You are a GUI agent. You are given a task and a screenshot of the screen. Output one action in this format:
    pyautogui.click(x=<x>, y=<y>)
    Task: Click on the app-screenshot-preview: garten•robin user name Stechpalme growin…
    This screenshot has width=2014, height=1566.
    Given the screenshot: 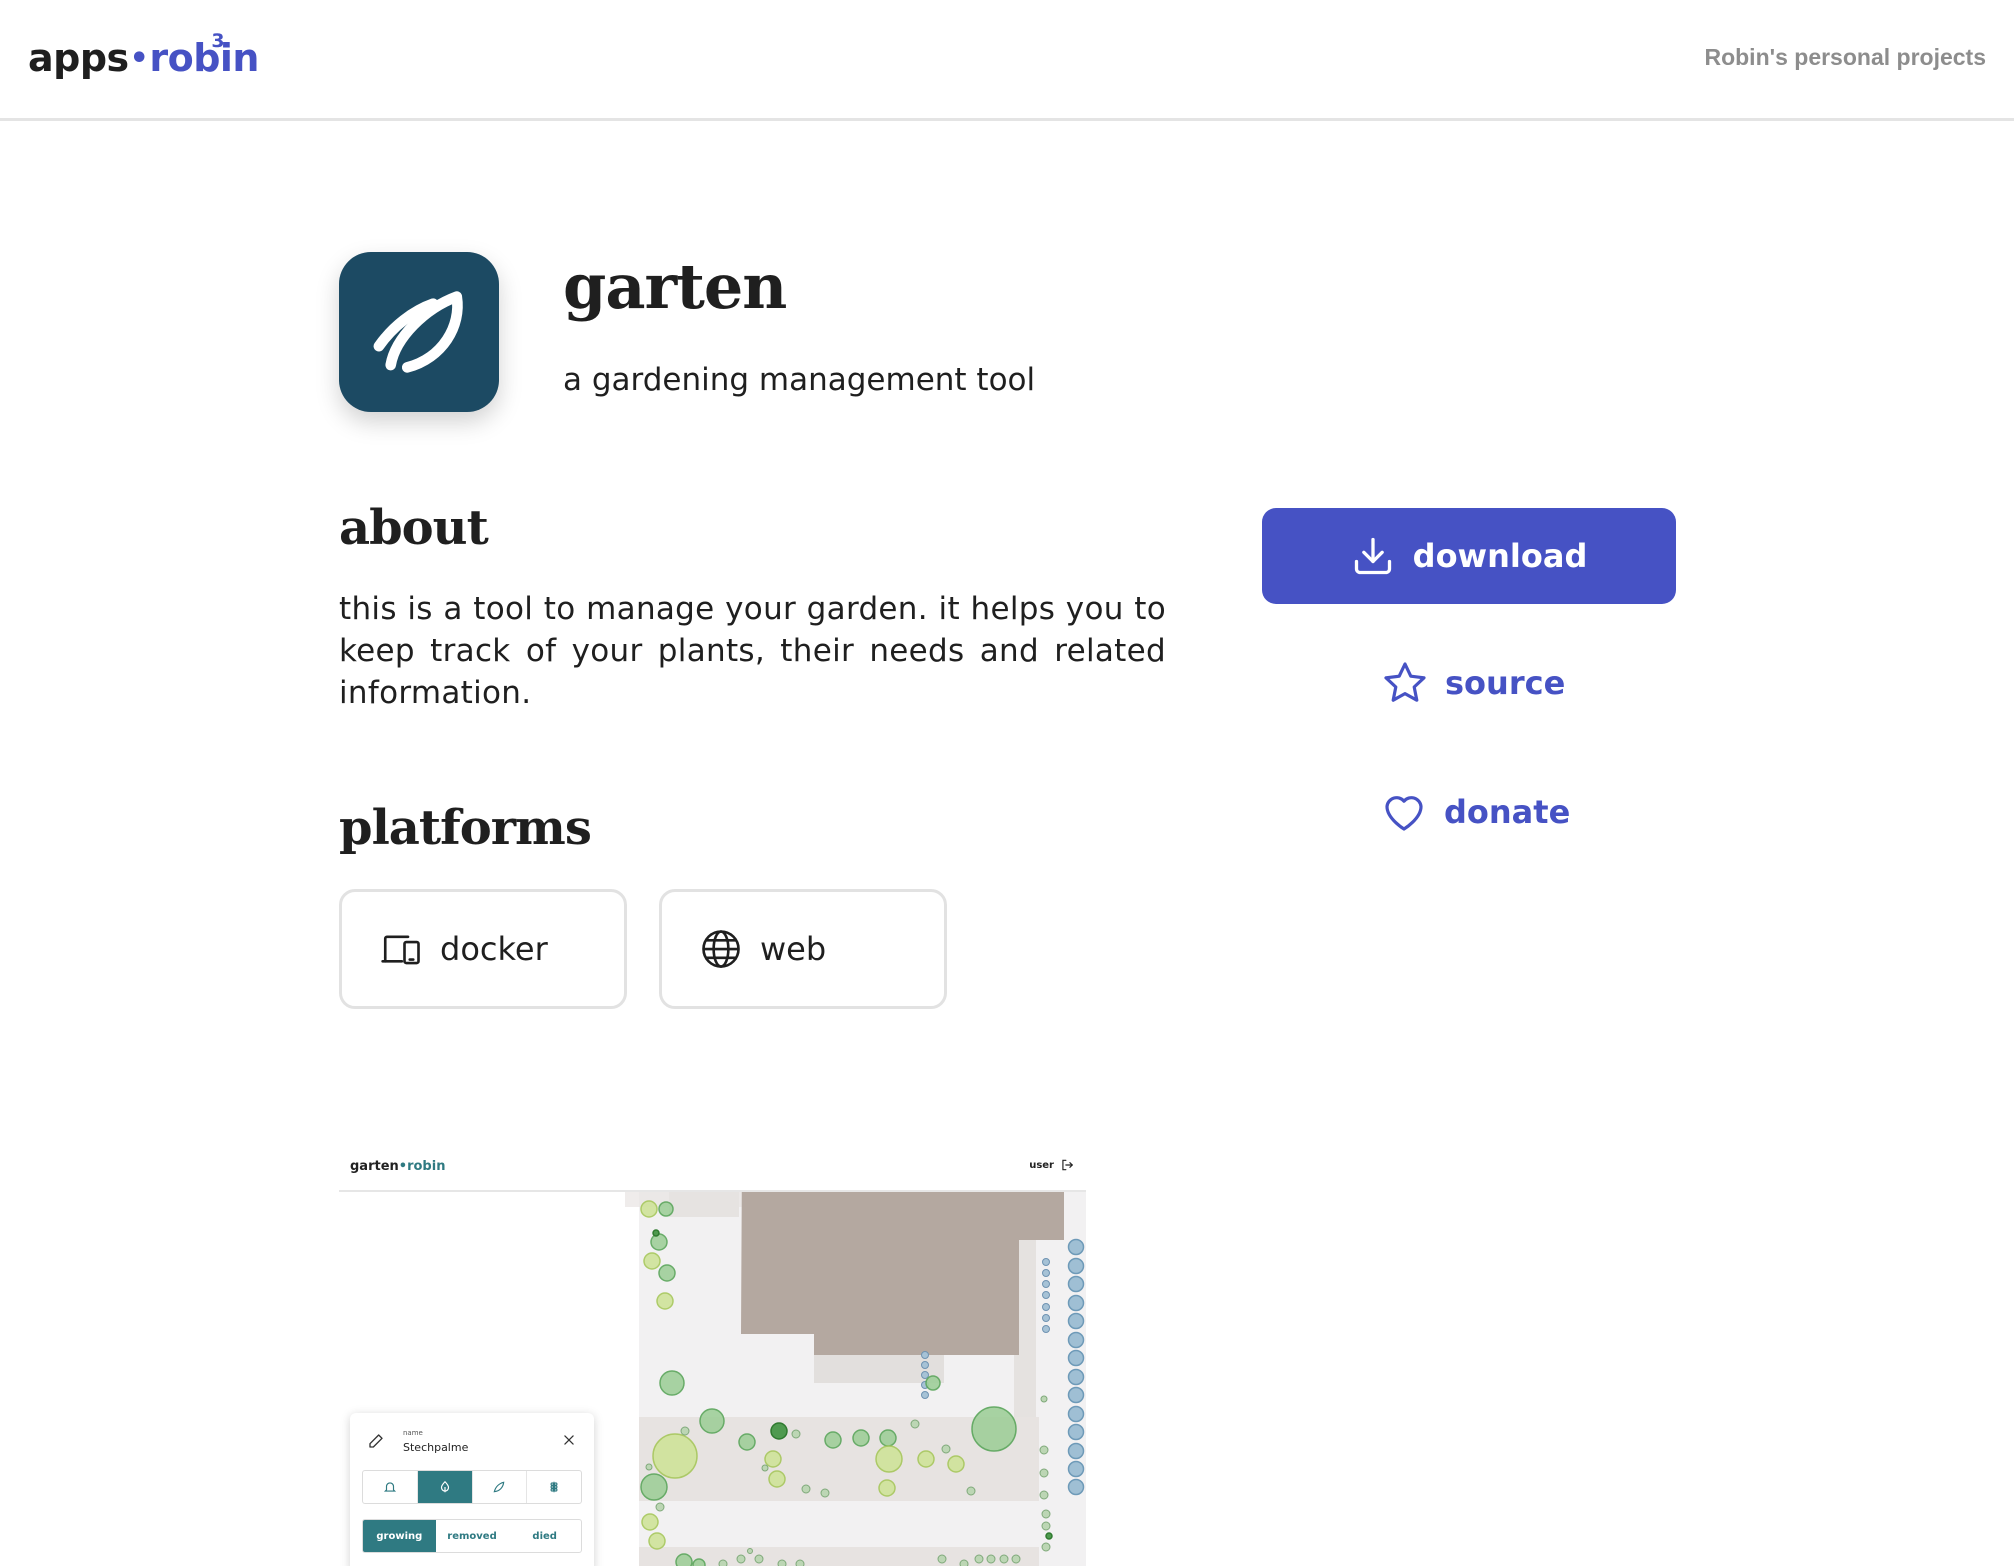 What is the action you would take?
    pyautogui.click(x=712, y=1351)
    